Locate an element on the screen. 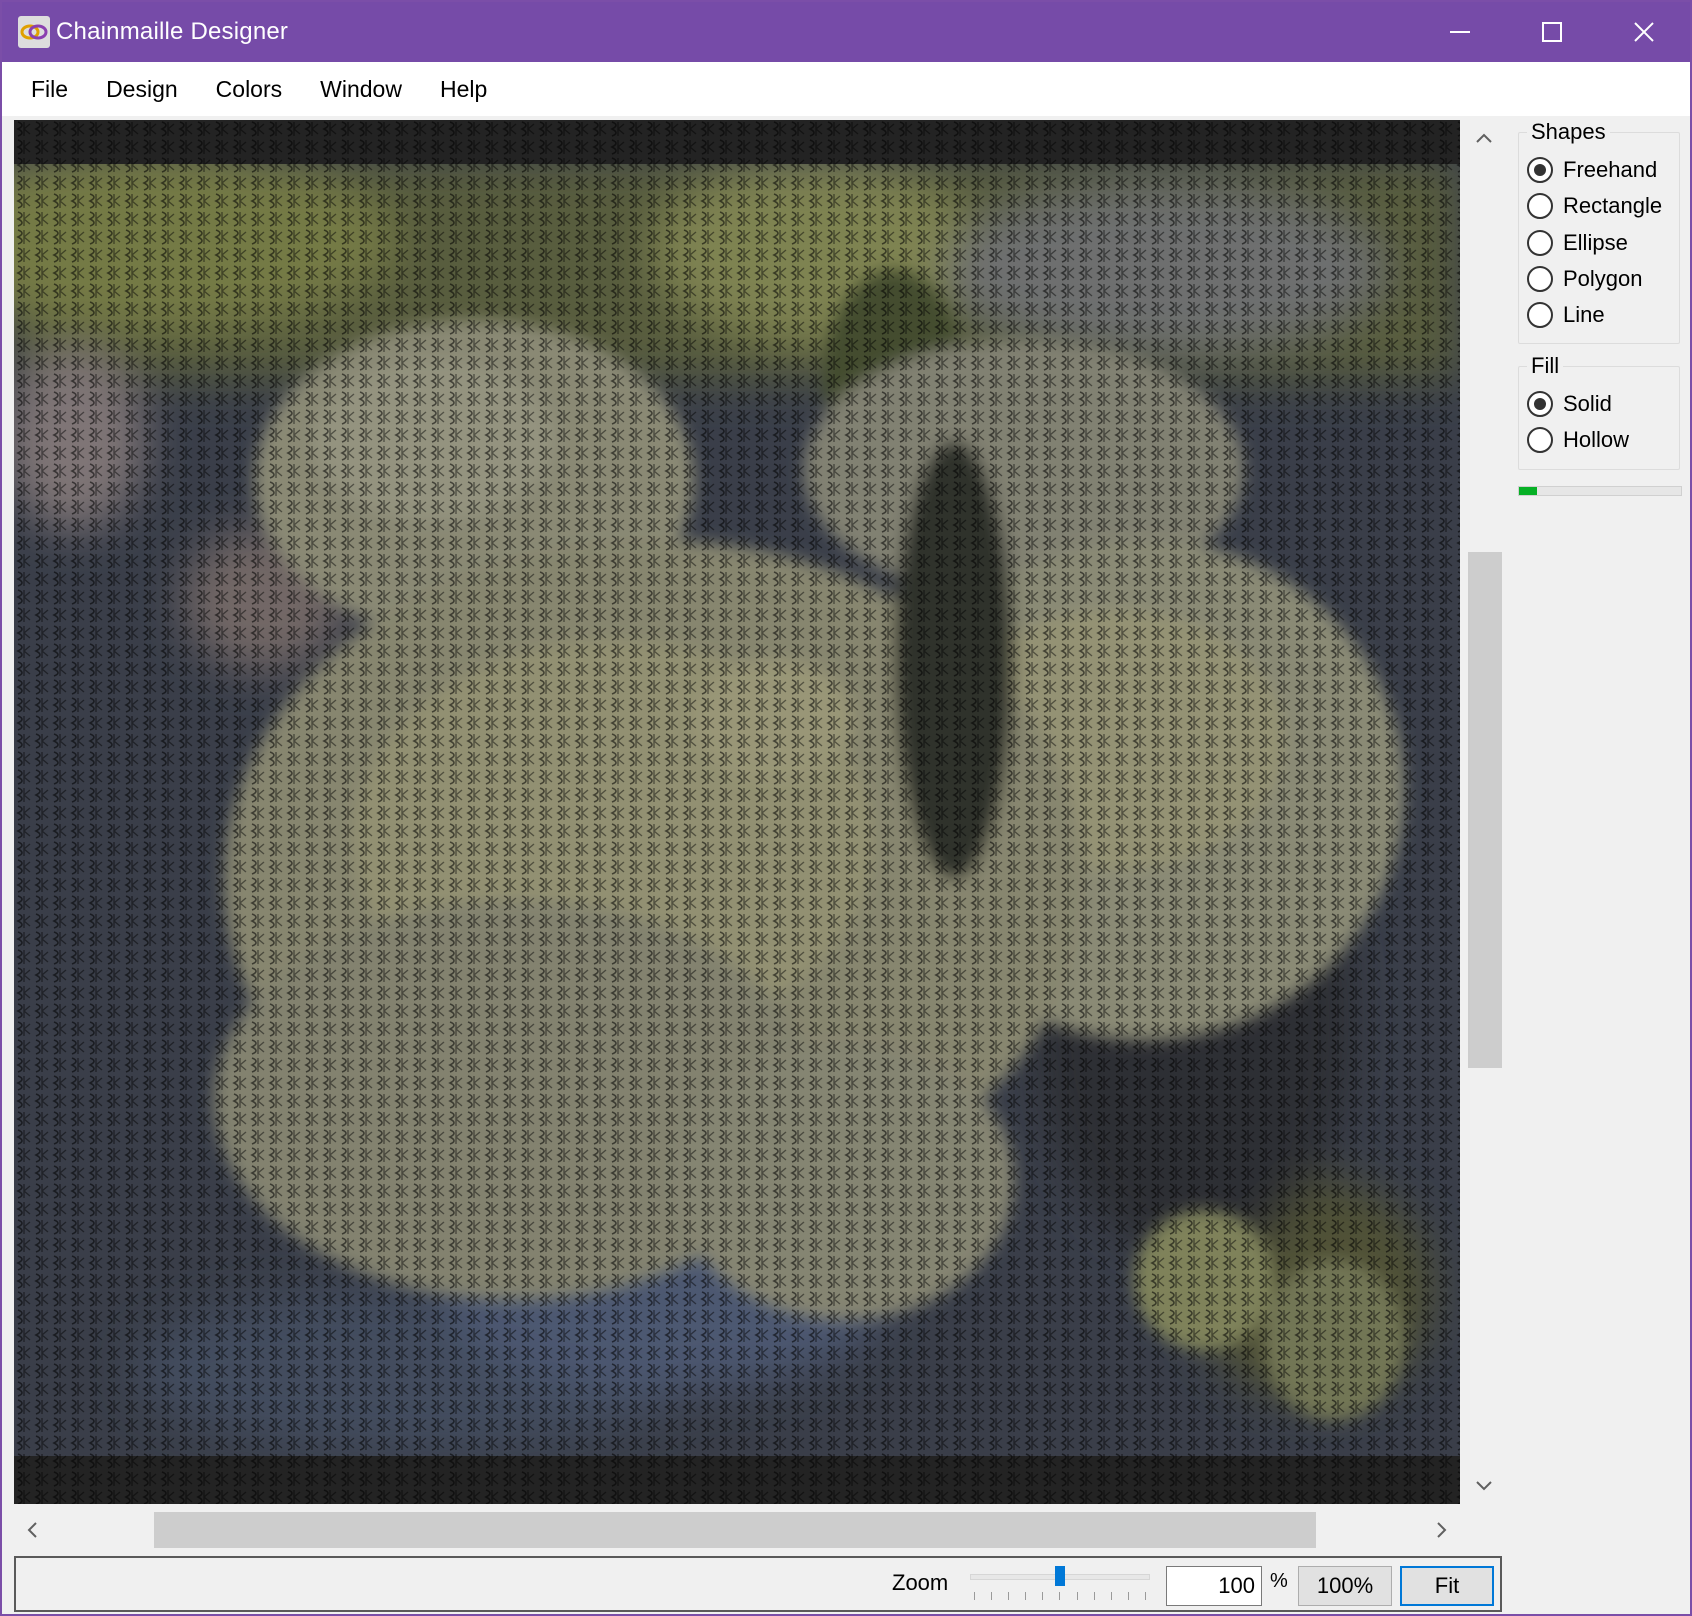  vertical-scrollbar is located at coordinates (1484, 812).